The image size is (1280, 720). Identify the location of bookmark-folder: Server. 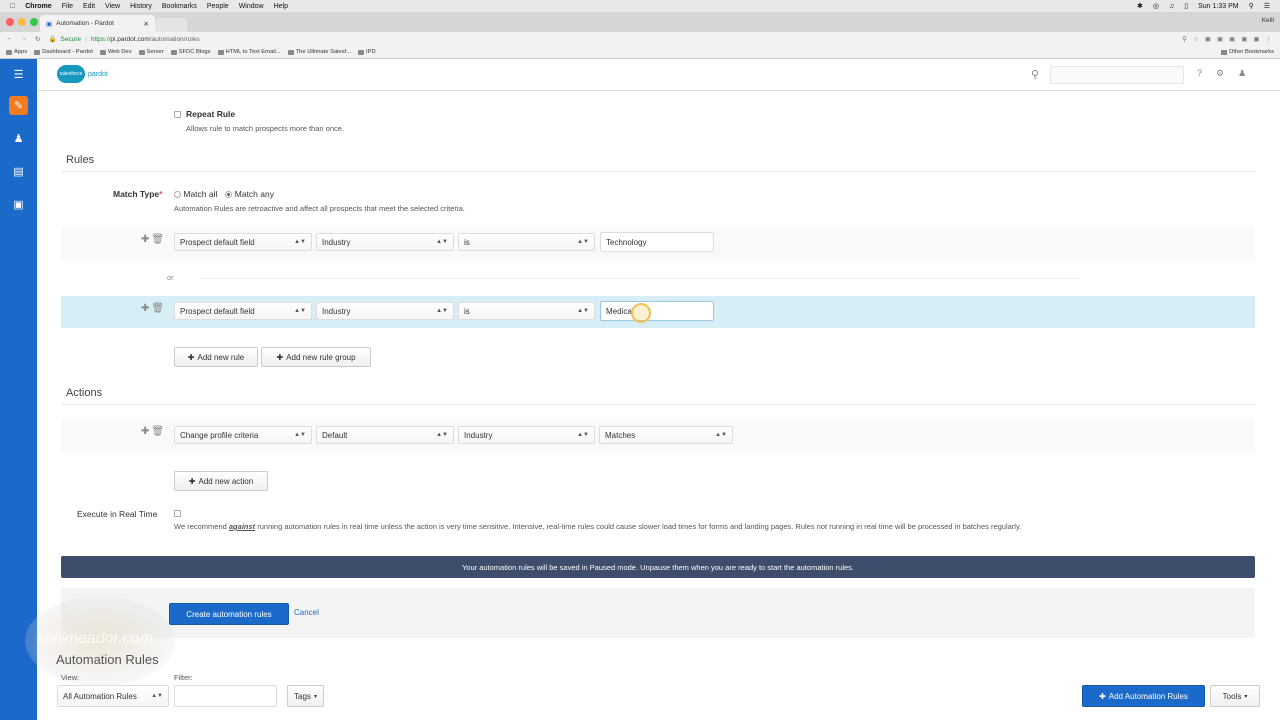
(151, 52).